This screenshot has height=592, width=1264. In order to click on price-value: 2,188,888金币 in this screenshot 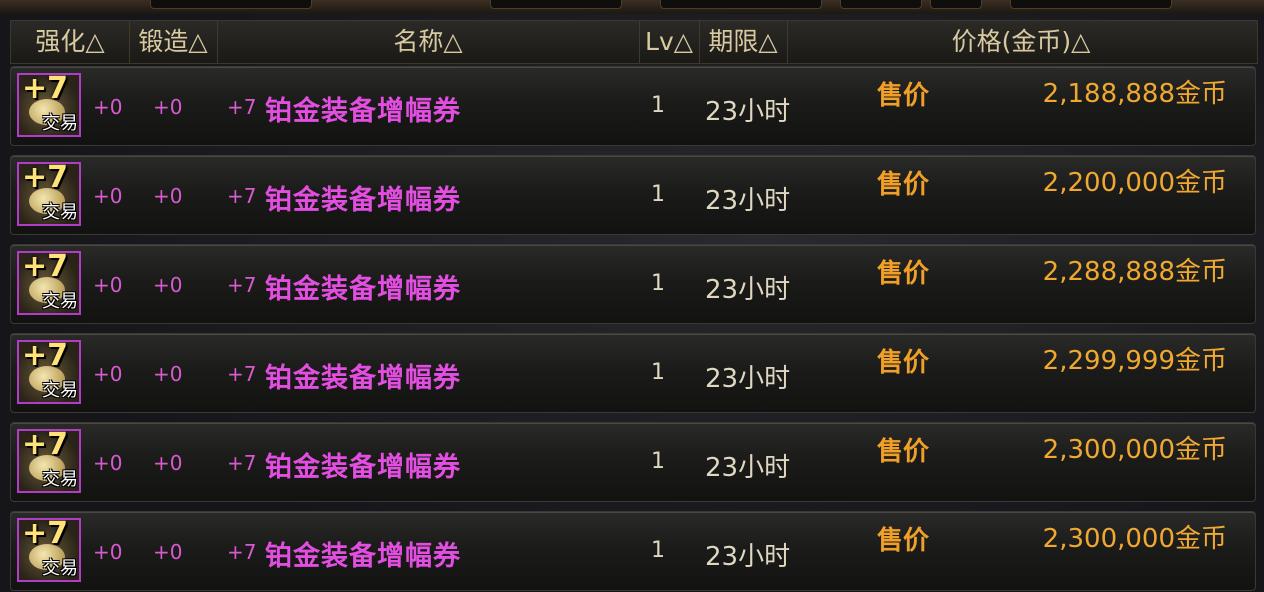, I will do `click(1134, 94)`.